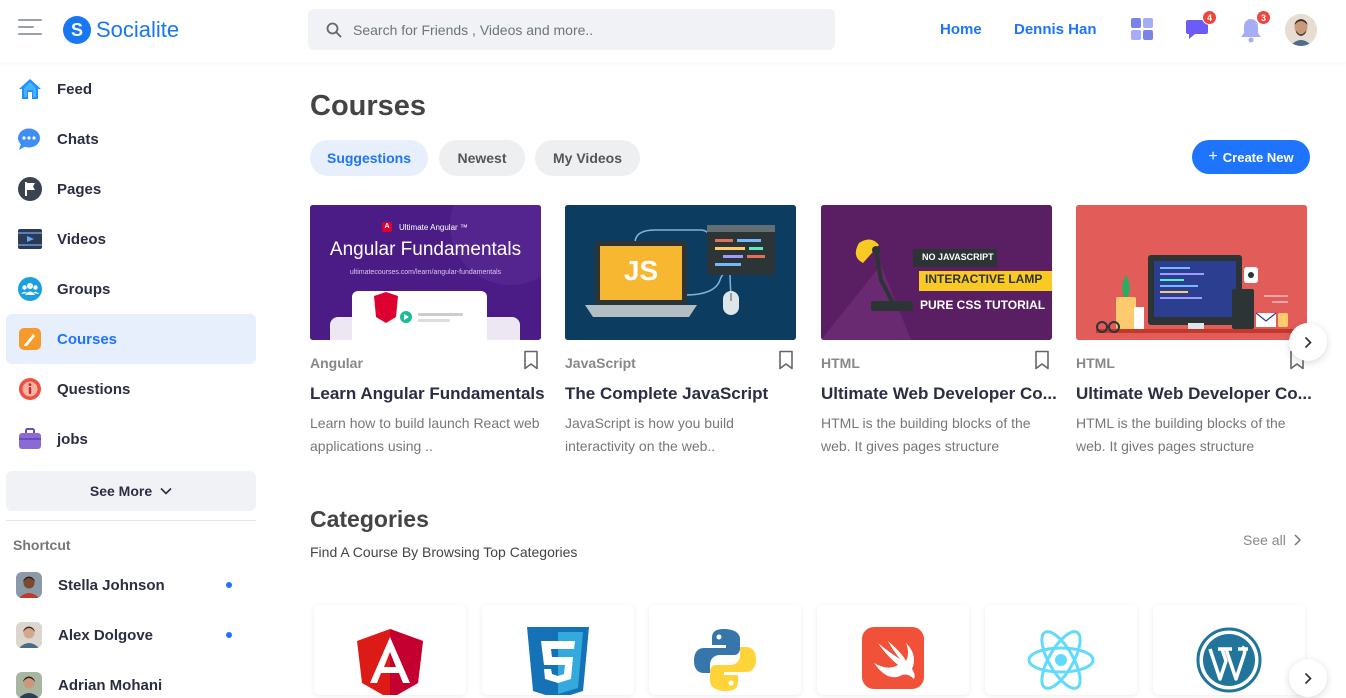  I want to click on sidebar-item-label: Feed, so click(75, 89).